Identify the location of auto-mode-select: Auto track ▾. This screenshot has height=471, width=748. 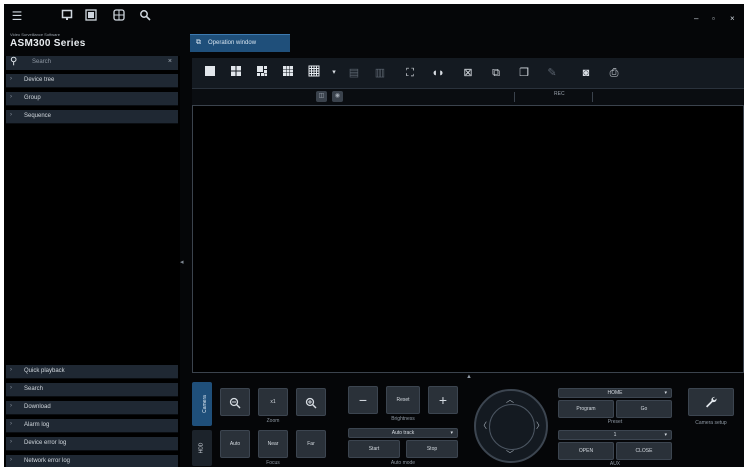
(403, 433).